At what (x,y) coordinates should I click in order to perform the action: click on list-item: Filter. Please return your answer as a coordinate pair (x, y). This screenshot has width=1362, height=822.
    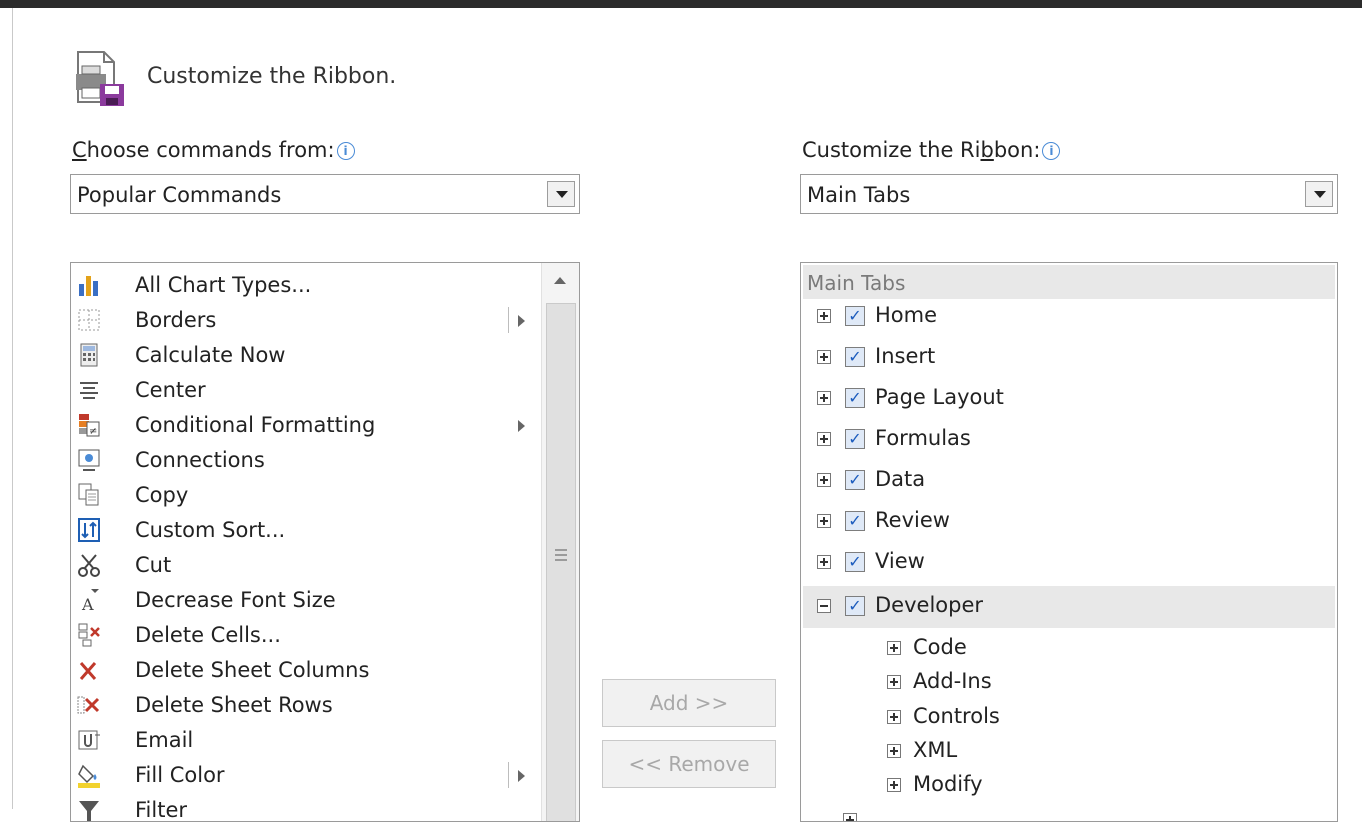
    Looking at the image, I should click on (307, 807).